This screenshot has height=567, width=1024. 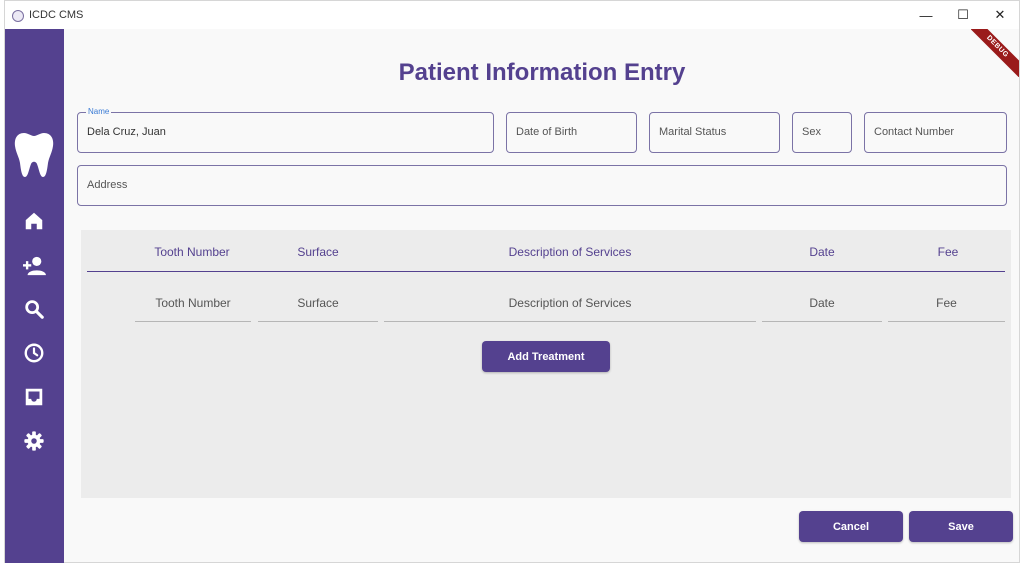 I want to click on sidebar-item-home, so click(x=34, y=221).